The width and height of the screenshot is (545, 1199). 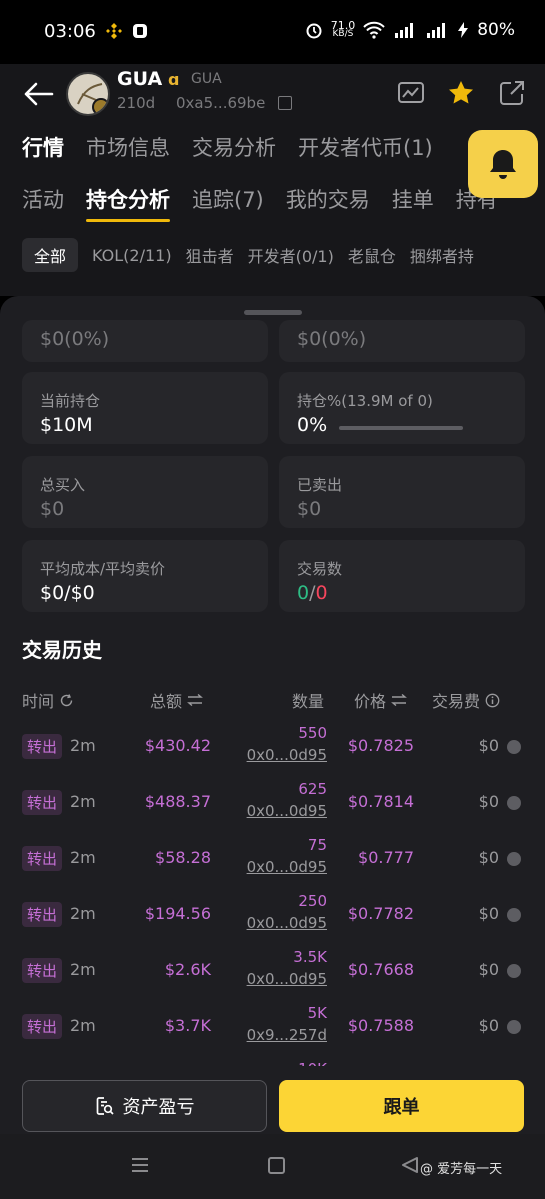 I want to click on token-address: 0xa5...69be, so click(x=220, y=103).